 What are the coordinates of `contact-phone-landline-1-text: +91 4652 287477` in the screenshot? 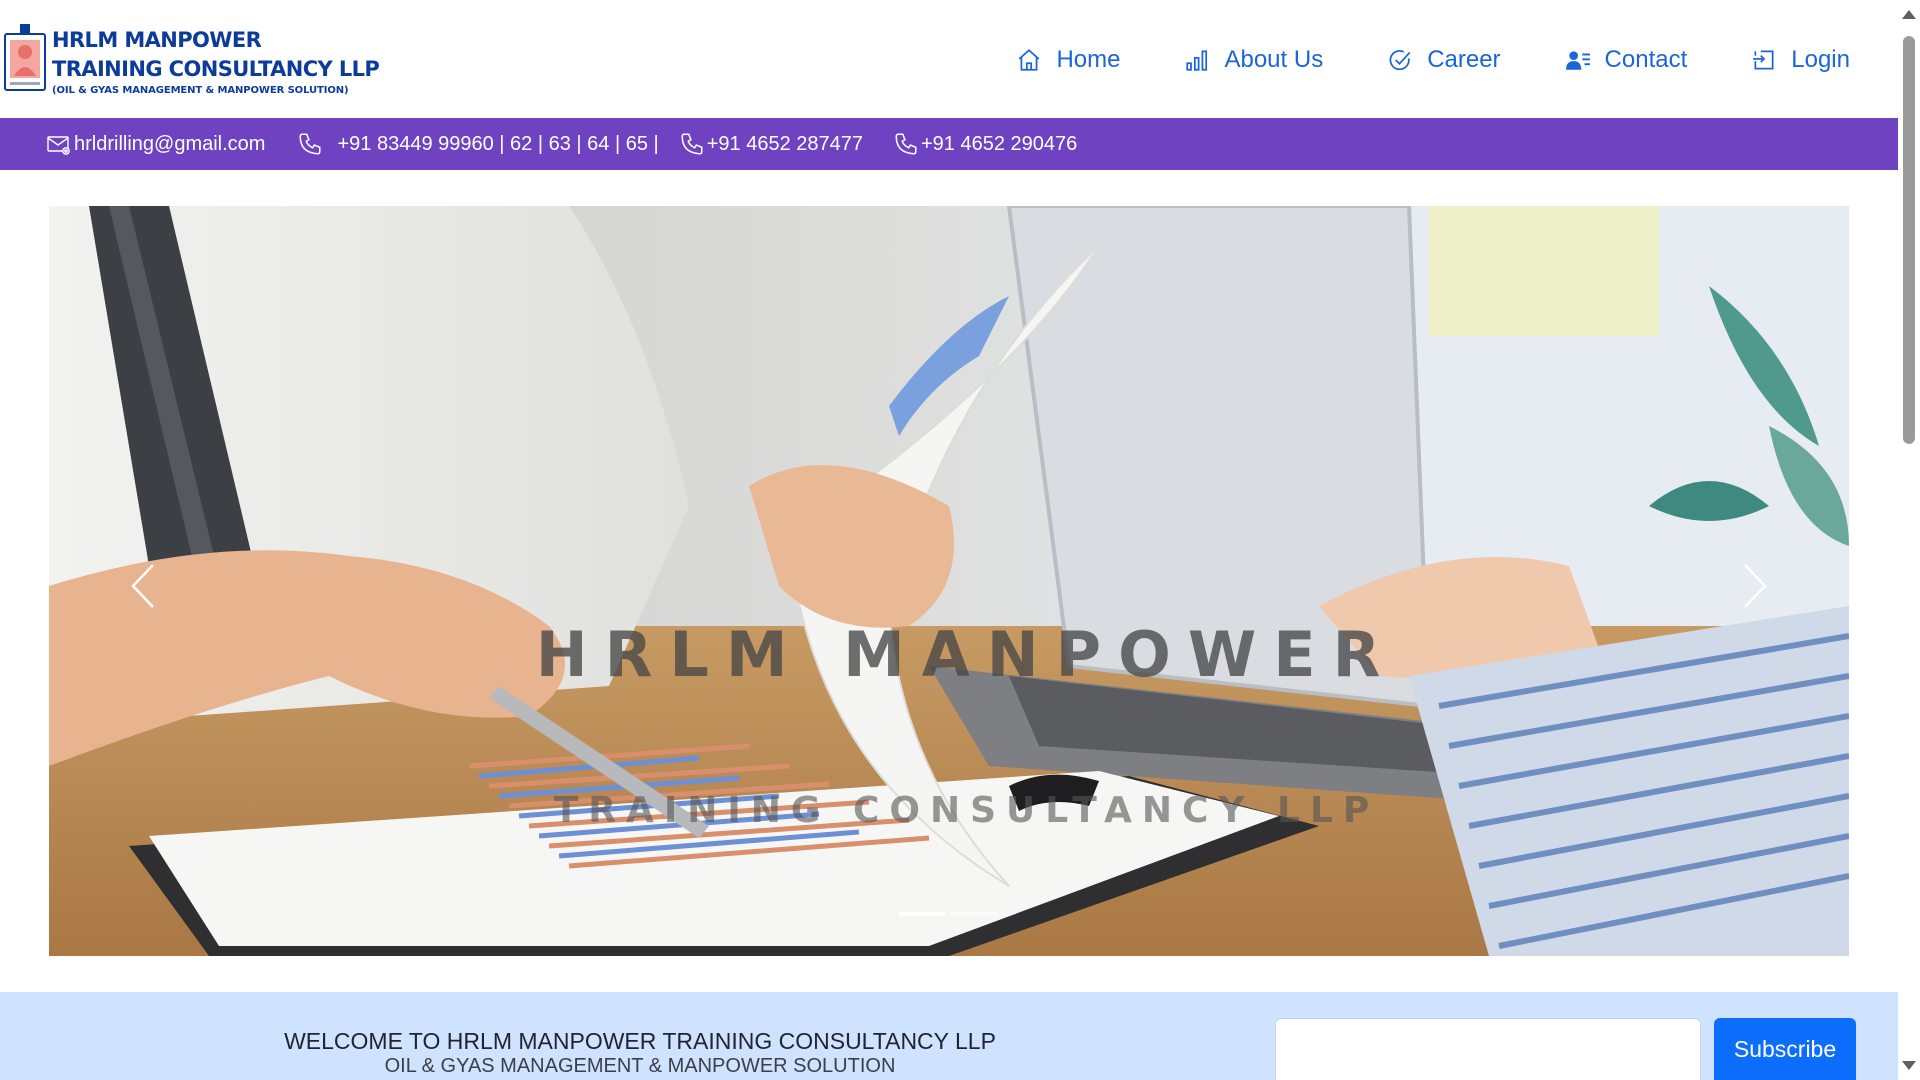 It's located at (784, 143).